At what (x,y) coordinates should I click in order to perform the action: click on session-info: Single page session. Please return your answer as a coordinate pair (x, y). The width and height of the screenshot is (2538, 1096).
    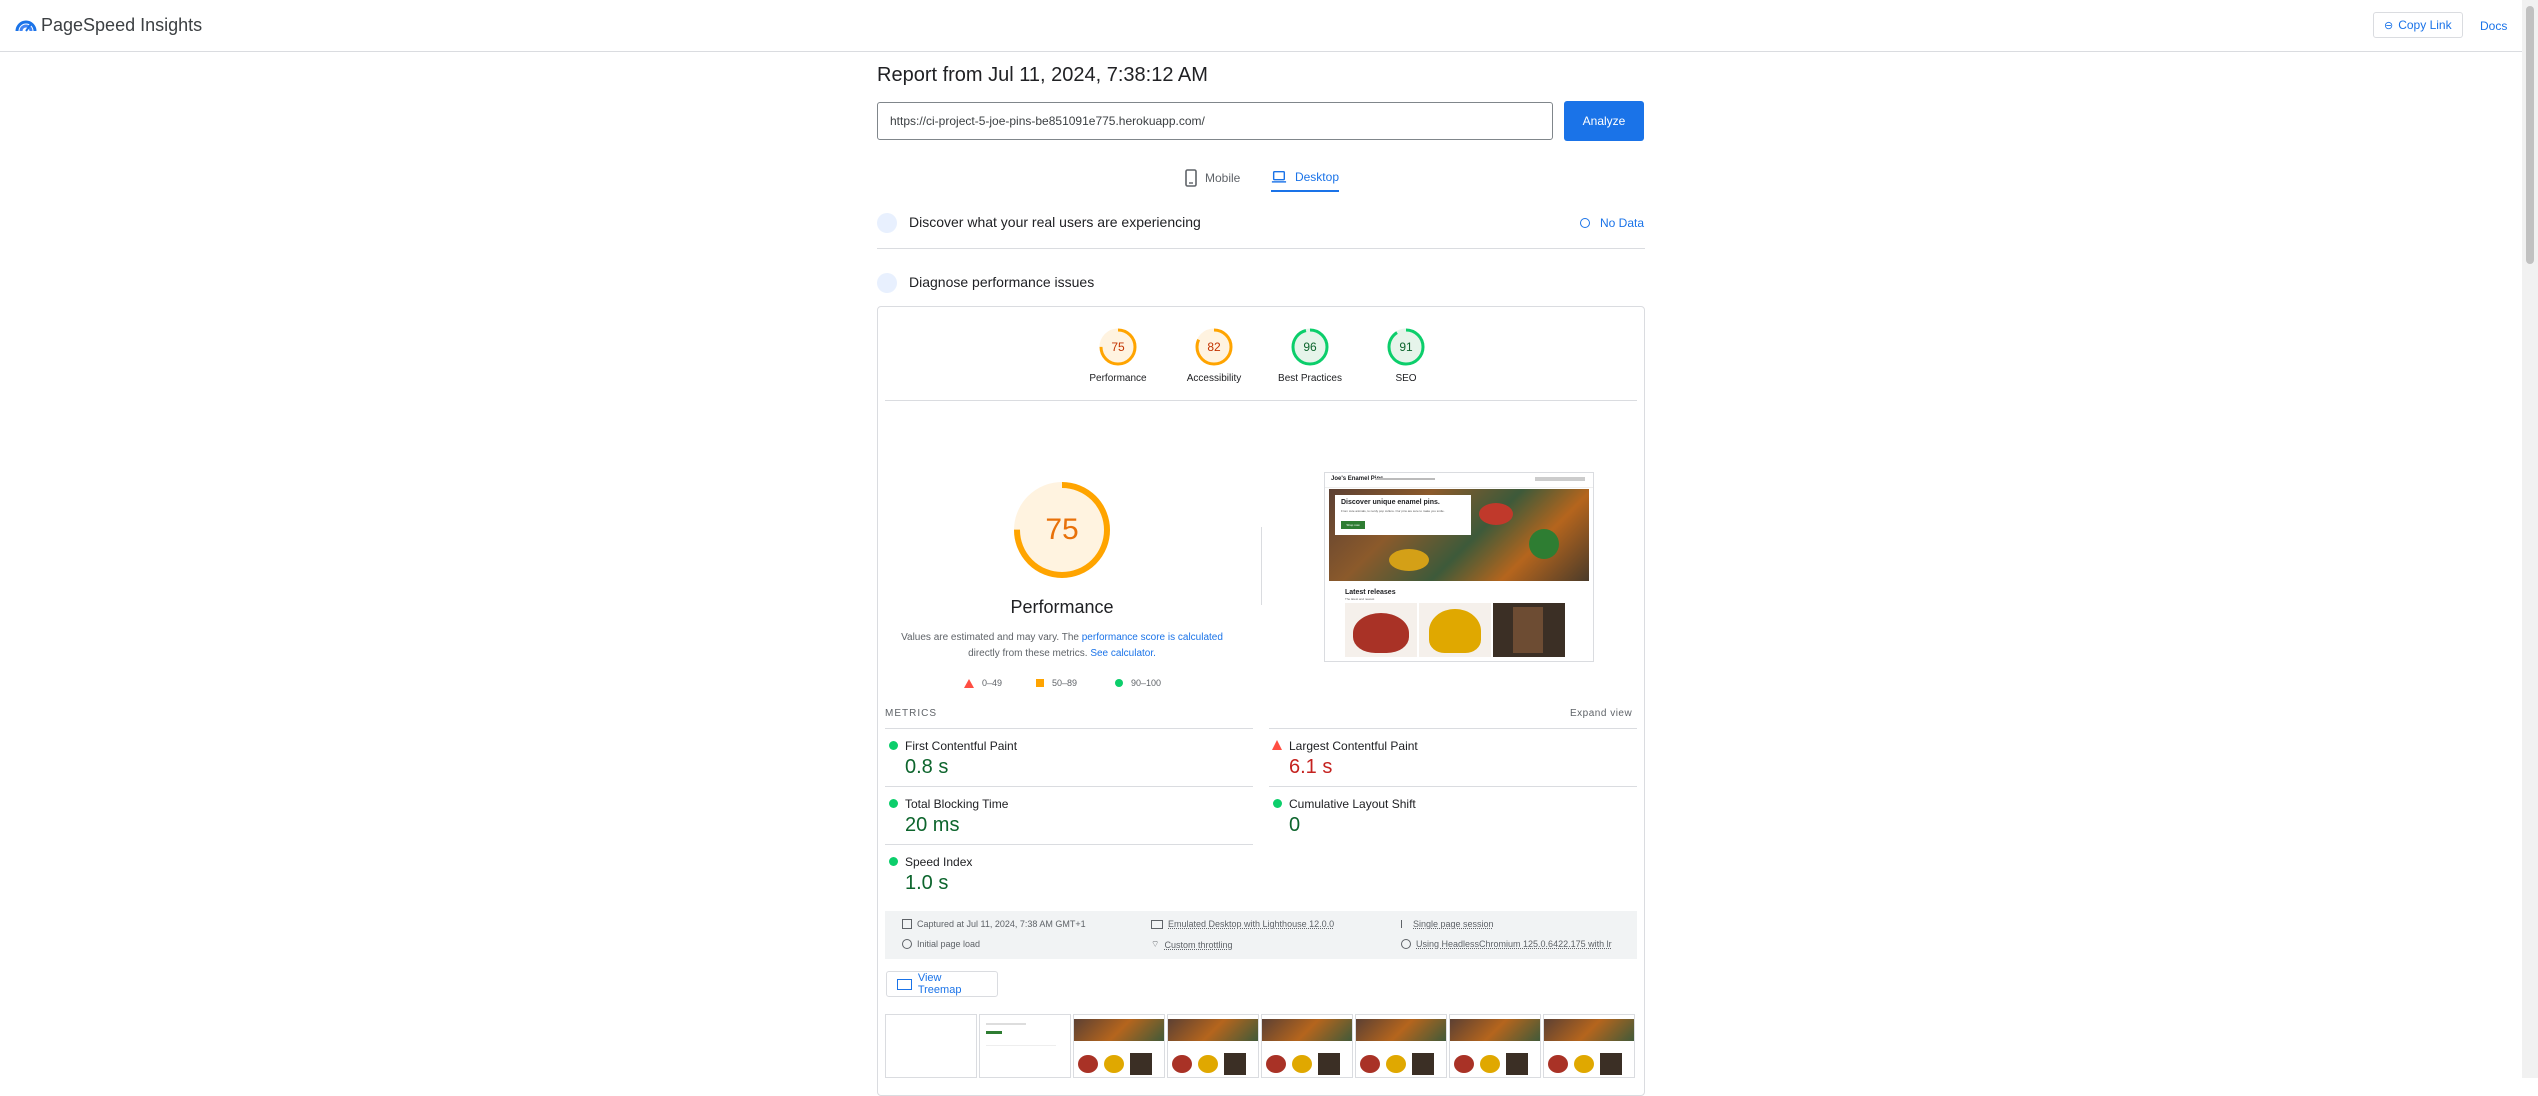
    Looking at the image, I should click on (1447, 924).